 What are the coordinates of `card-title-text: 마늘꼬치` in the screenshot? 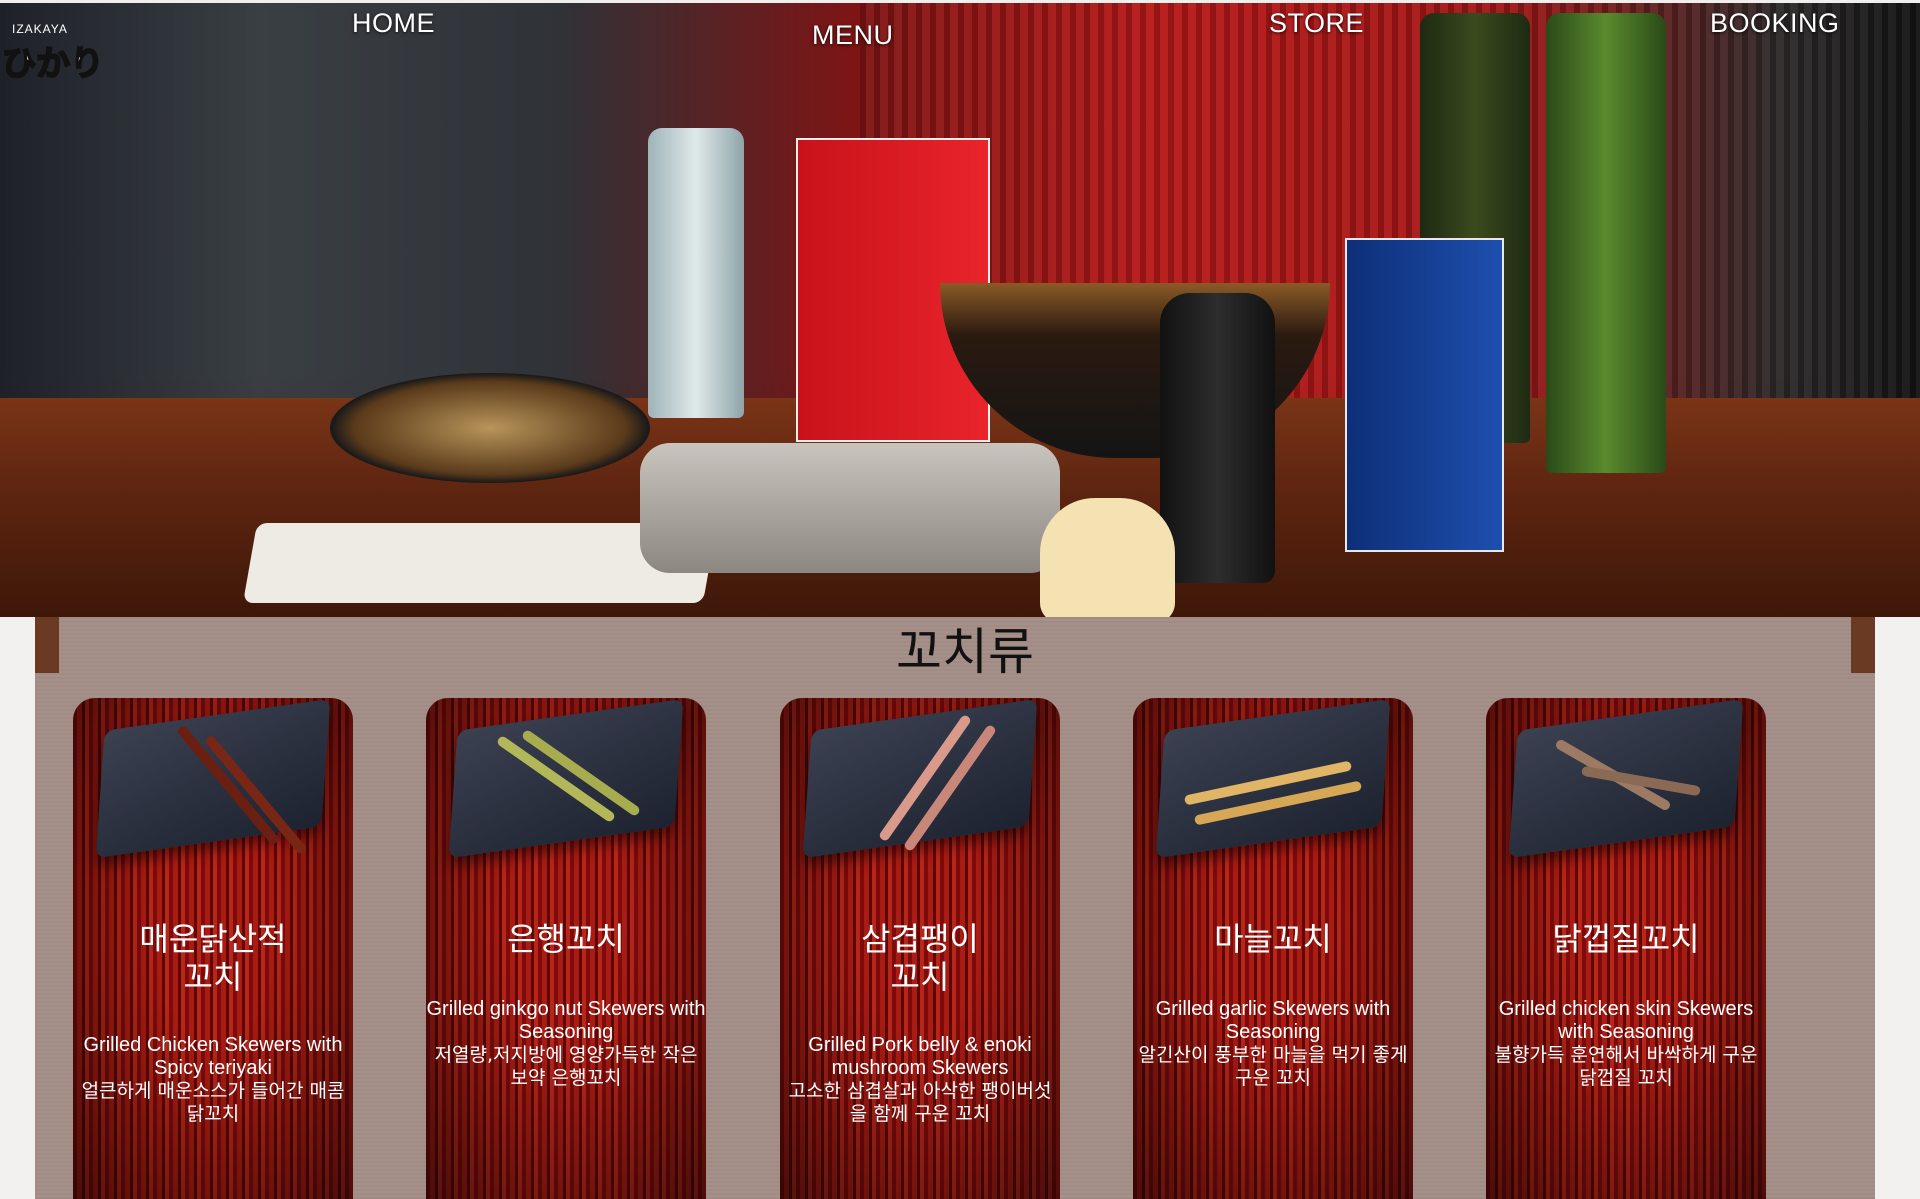 It's located at (1273, 939).